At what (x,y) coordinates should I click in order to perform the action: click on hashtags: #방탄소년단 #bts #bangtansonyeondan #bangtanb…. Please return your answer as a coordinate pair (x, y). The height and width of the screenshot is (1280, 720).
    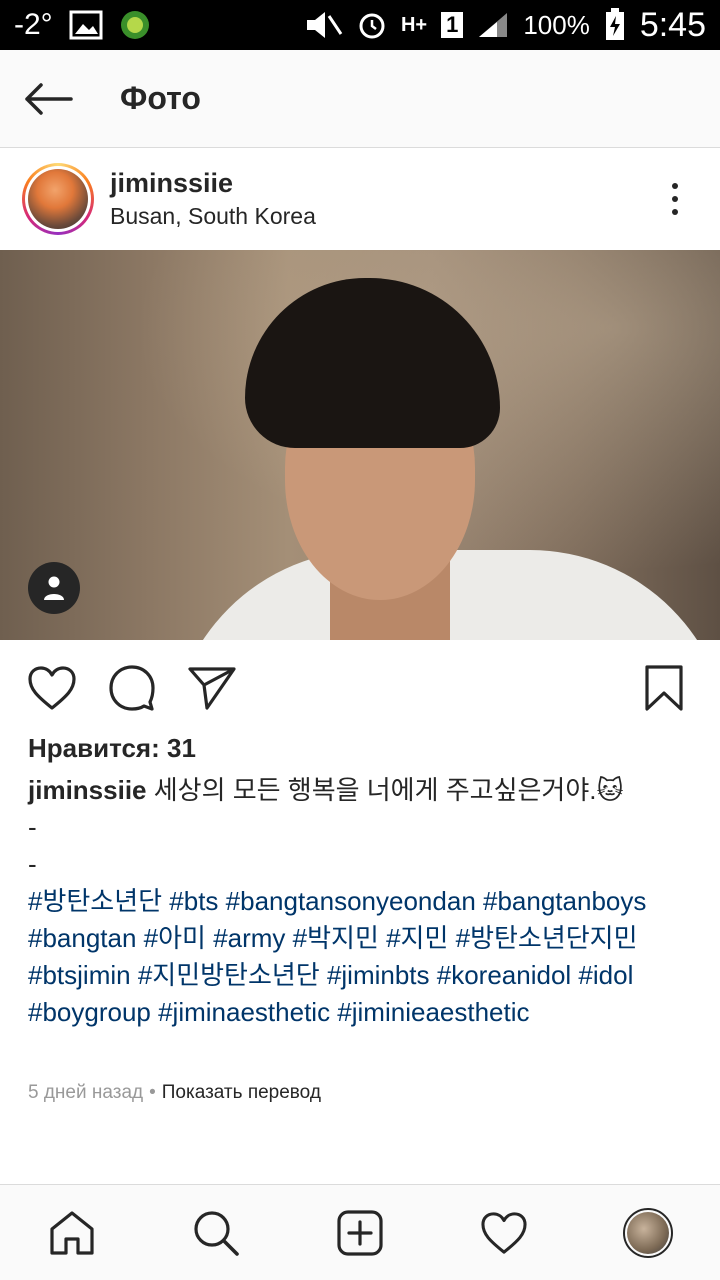
    Looking at the image, I should click on (363, 957).